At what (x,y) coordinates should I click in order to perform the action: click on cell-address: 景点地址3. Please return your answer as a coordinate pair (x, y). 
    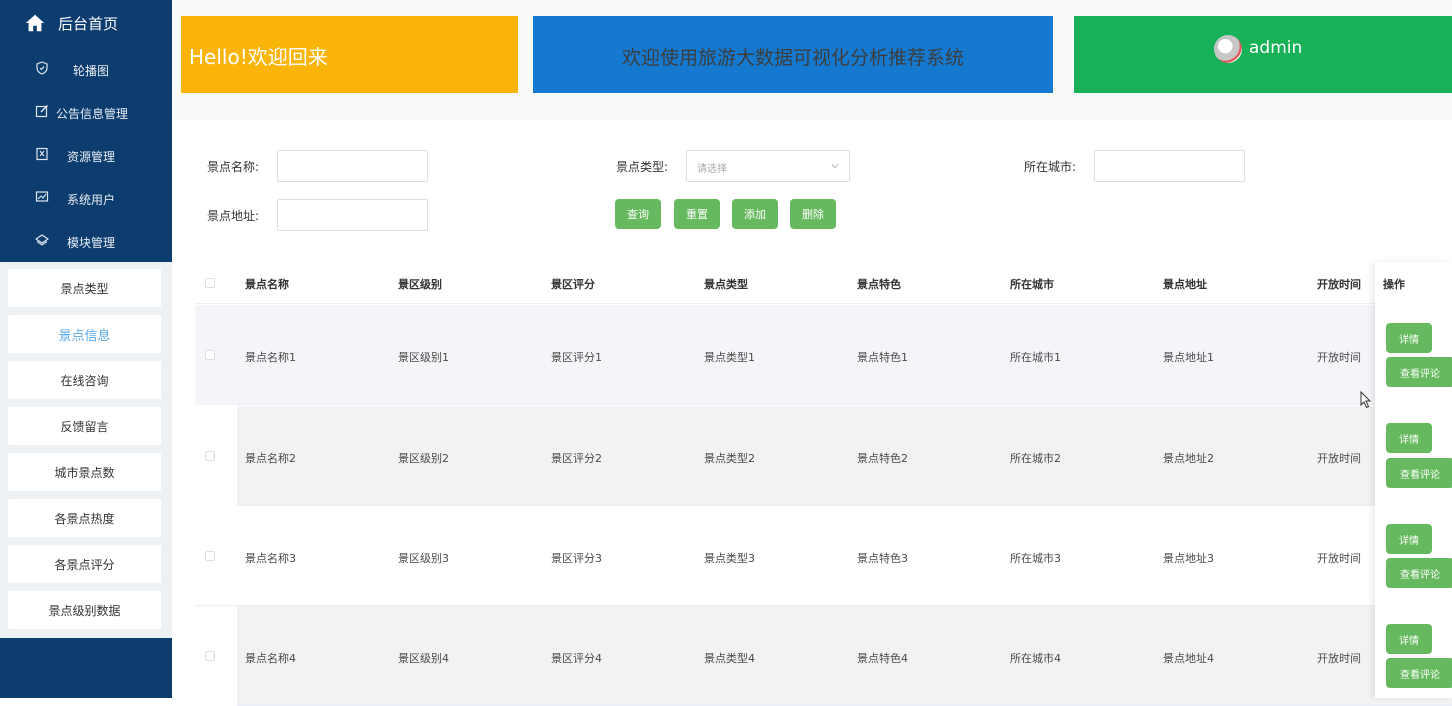
    Looking at the image, I should click on (1188, 558).